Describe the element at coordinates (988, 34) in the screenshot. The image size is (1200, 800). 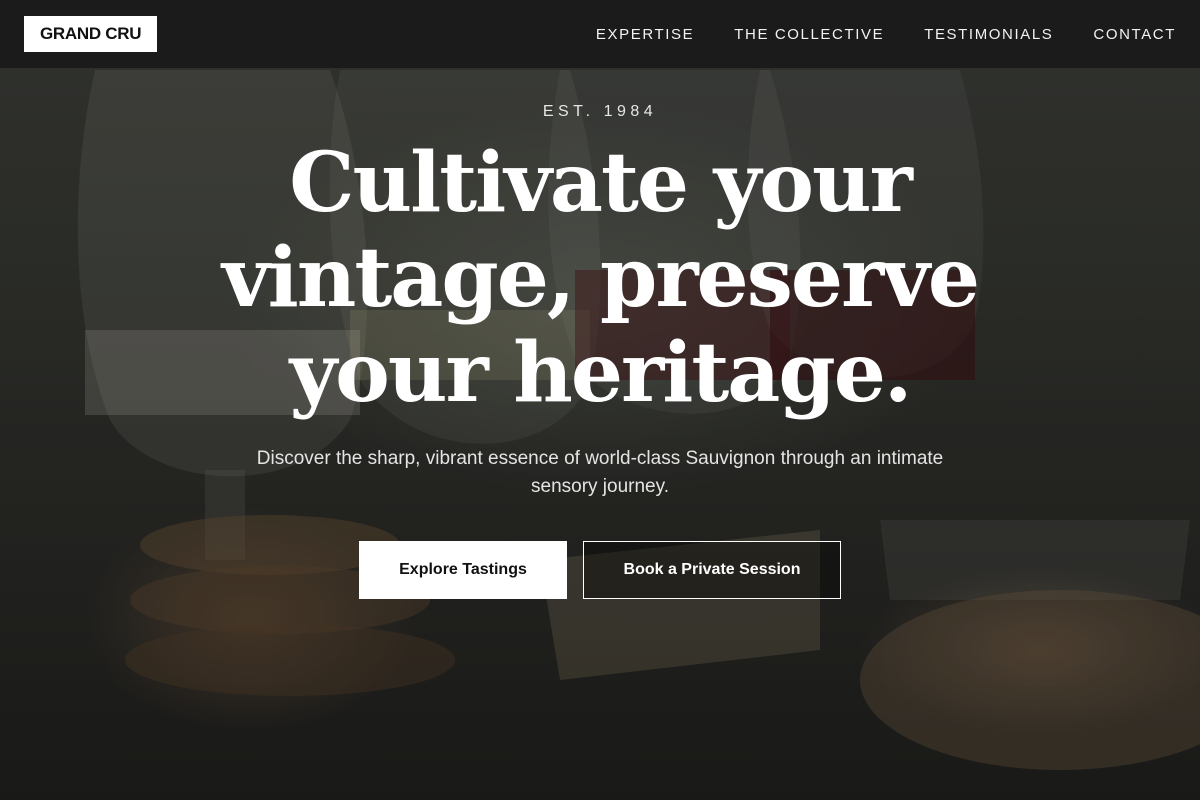
I see `nav-link-testimonials: TESTIMONIALS` at that location.